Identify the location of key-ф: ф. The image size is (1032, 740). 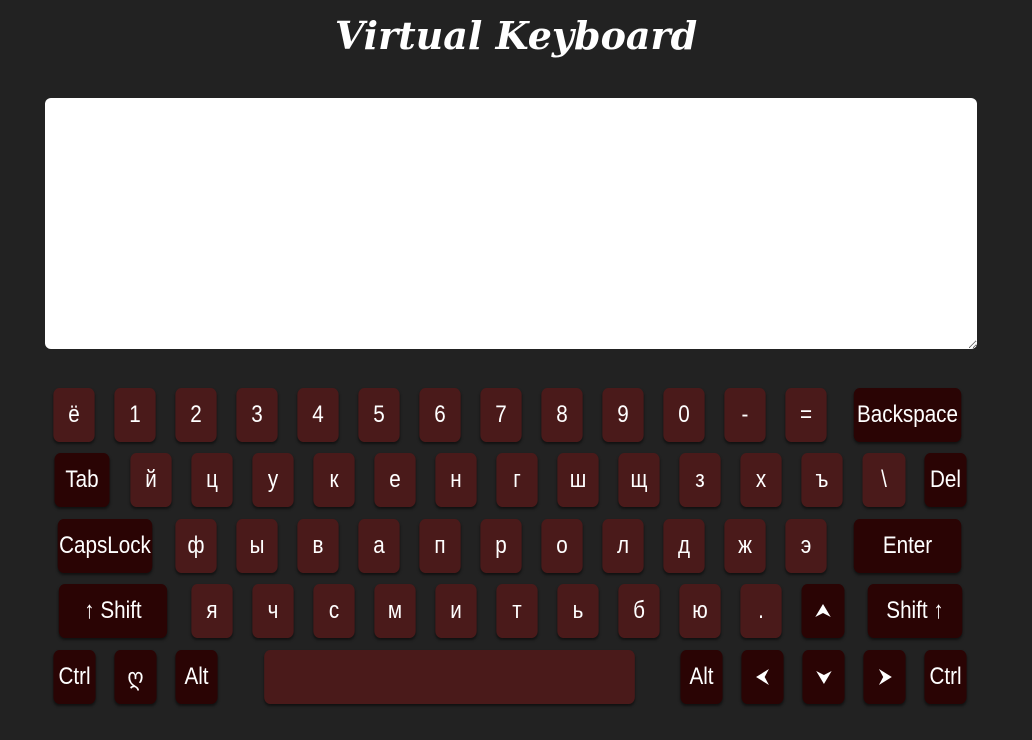
(196, 546).